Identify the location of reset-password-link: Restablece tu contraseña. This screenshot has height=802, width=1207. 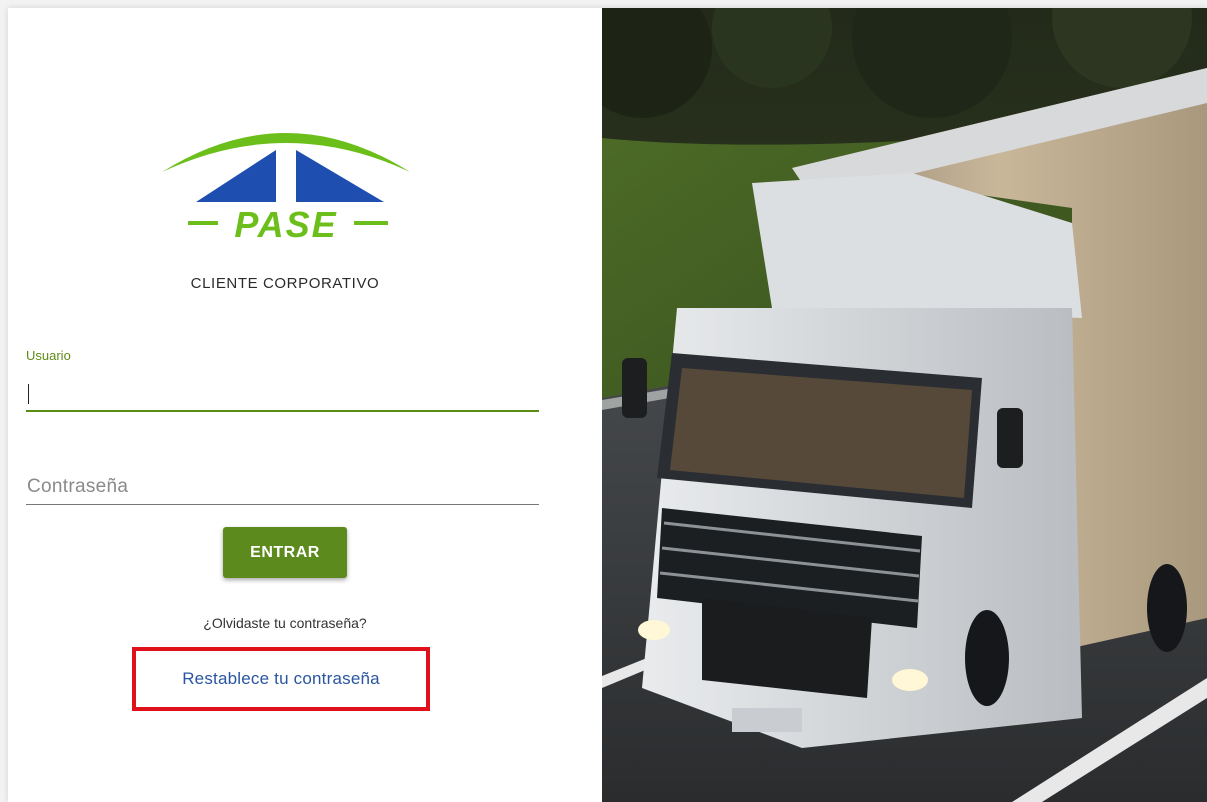
(281, 679).